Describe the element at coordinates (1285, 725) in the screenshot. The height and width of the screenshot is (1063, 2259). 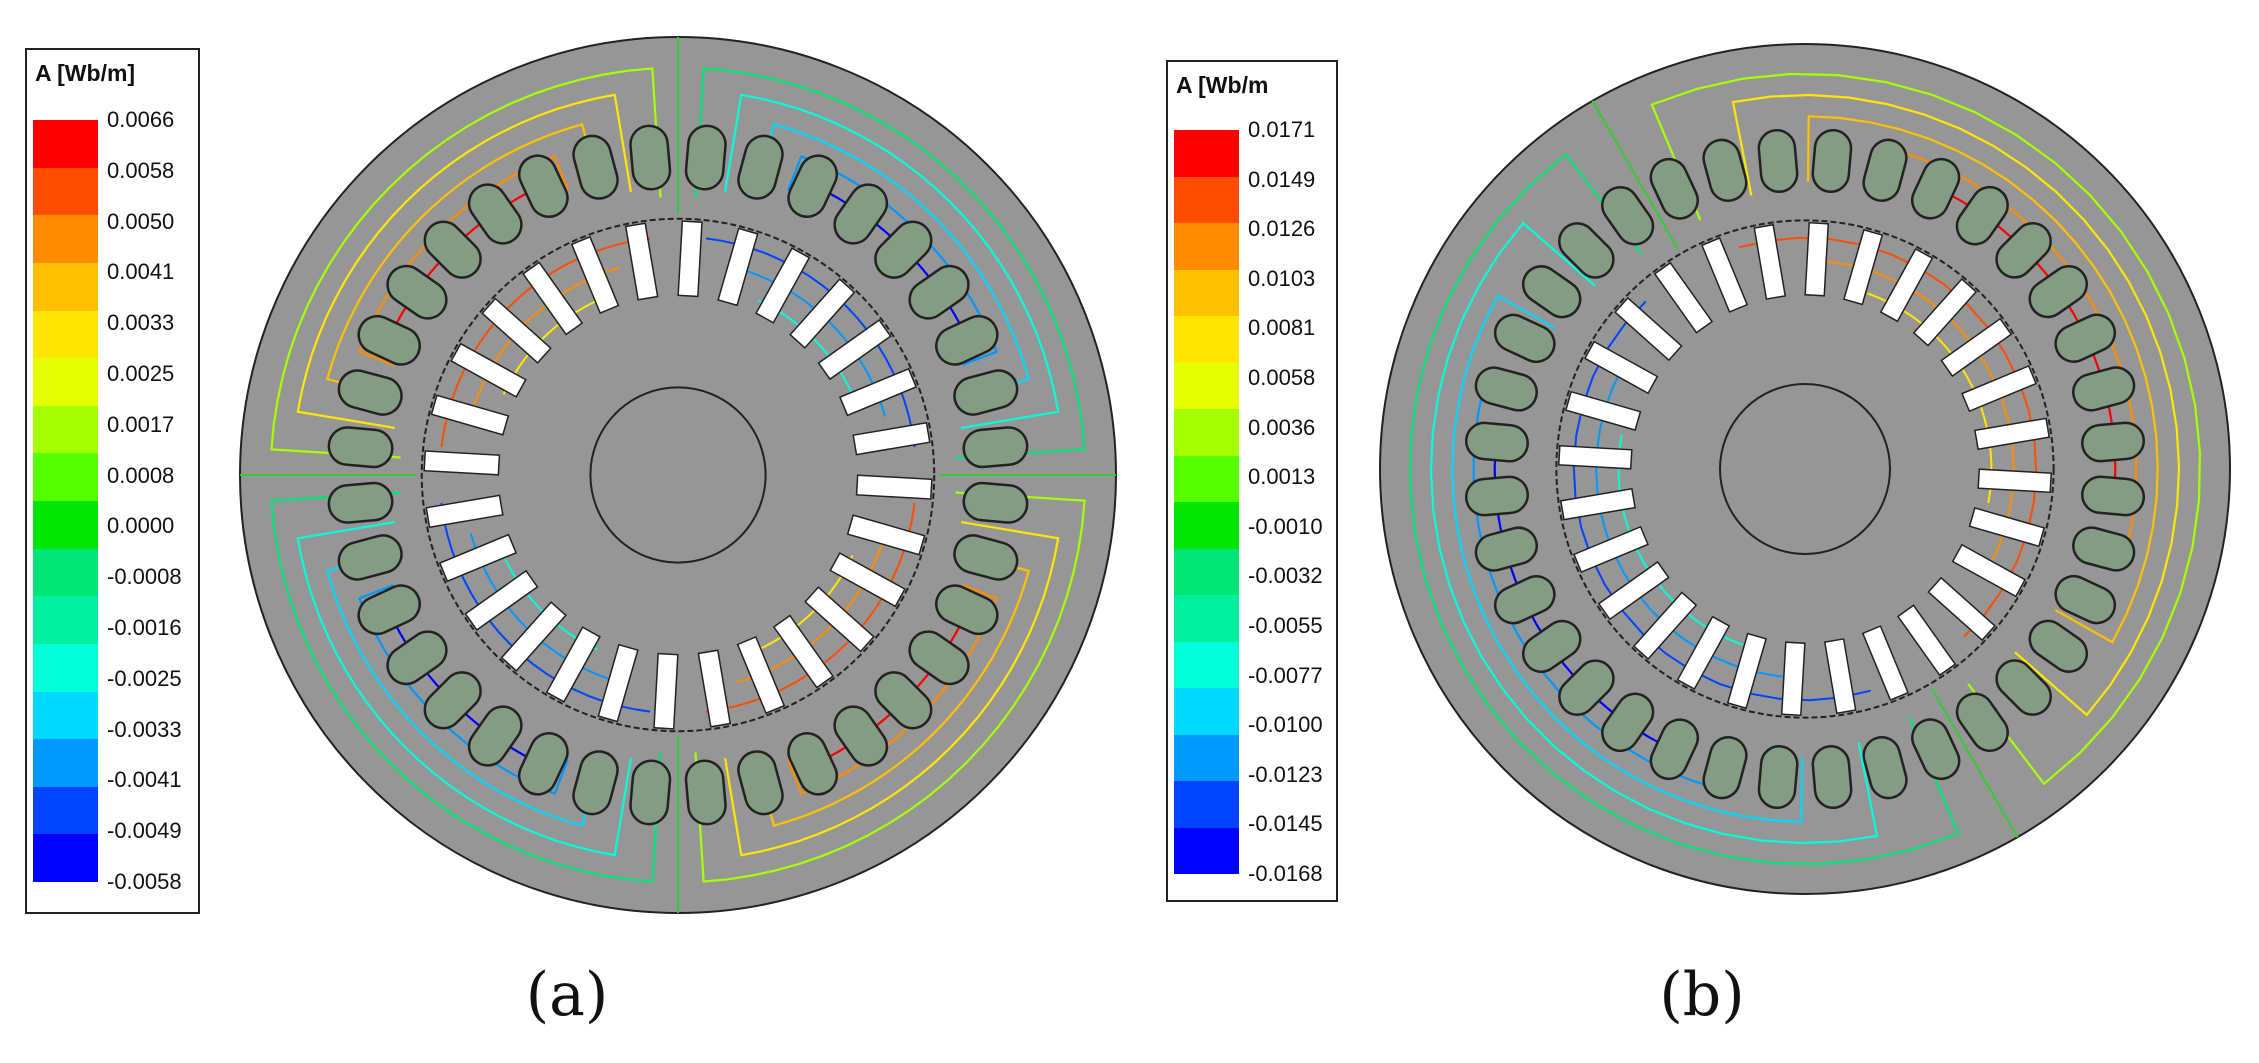
I see `colorbar-tick-label: -0.0100` at that location.